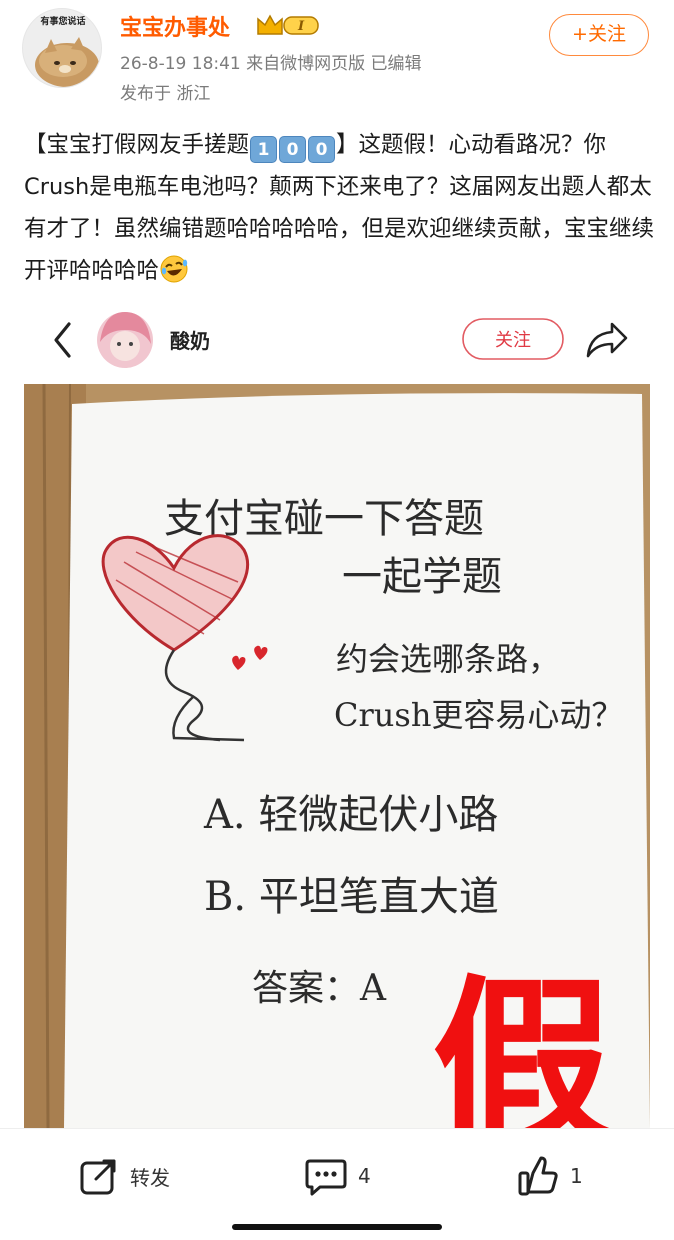  What do you see at coordinates (175, 26) in the screenshot?
I see `username: 宝宝办事处` at bounding box center [175, 26].